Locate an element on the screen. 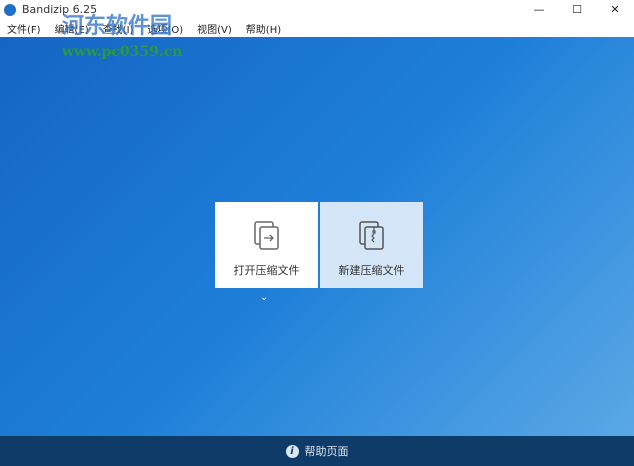  zip-file-icon is located at coordinates (371, 235).